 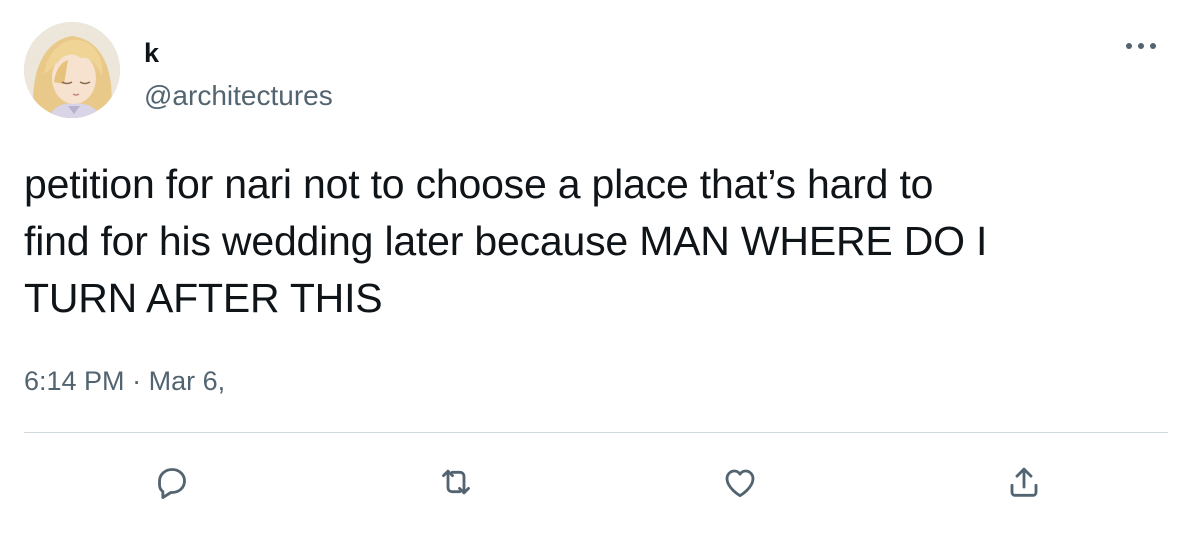 What do you see at coordinates (596, 482) in the screenshot?
I see `tweet-actions` at bounding box center [596, 482].